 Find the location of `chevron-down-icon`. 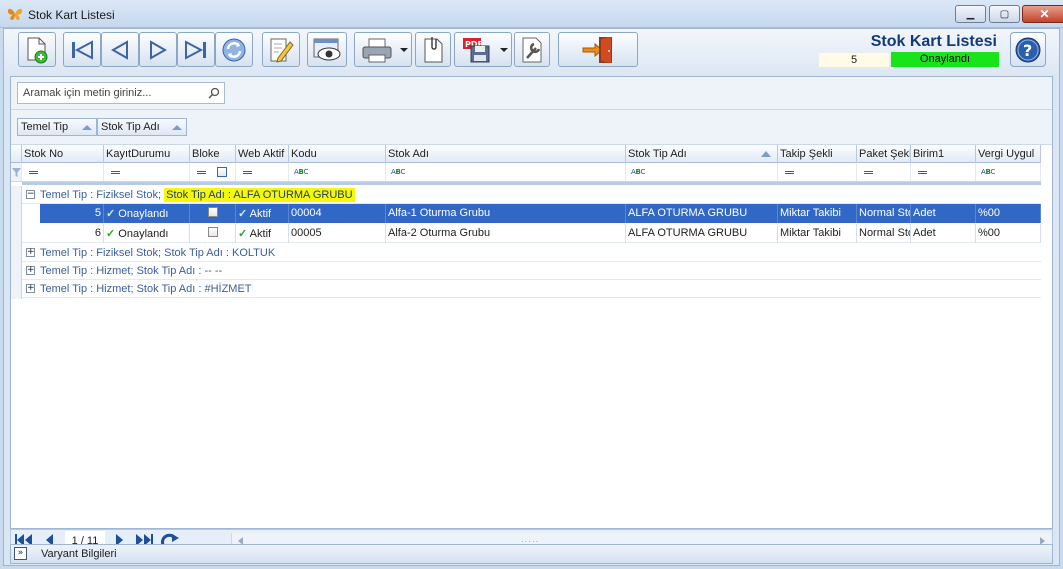

chevron-down-icon is located at coordinates (504, 50).